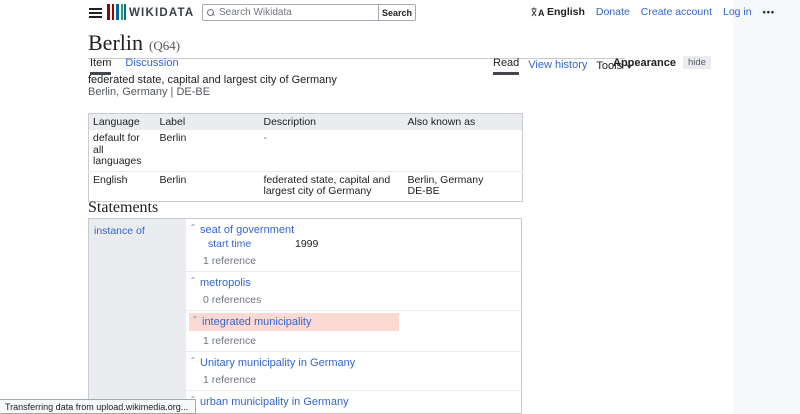  What do you see at coordinates (644, 62) in the screenshot?
I see `appearance-heading: Appearance` at bounding box center [644, 62].